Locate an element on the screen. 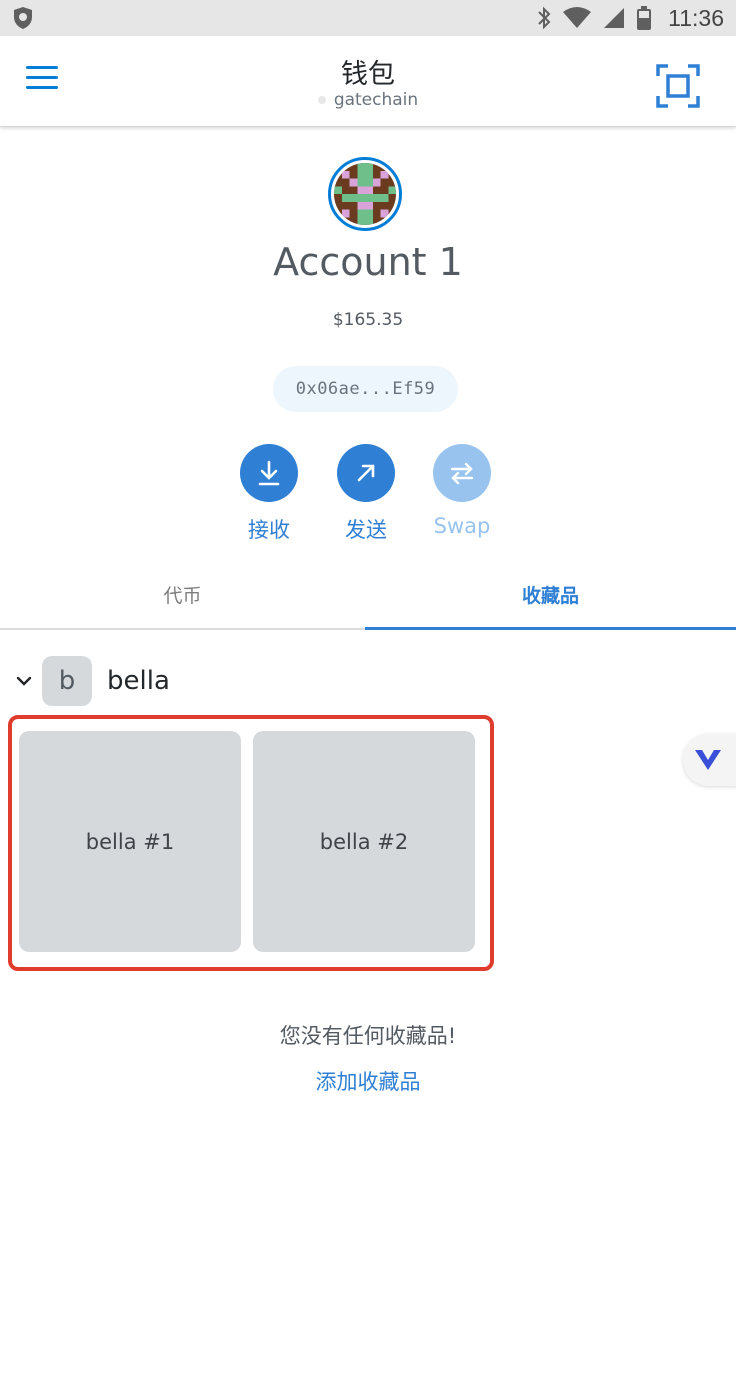  empty-state-message: 您没有任何收藏品! is located at coordinates (368, 1036).